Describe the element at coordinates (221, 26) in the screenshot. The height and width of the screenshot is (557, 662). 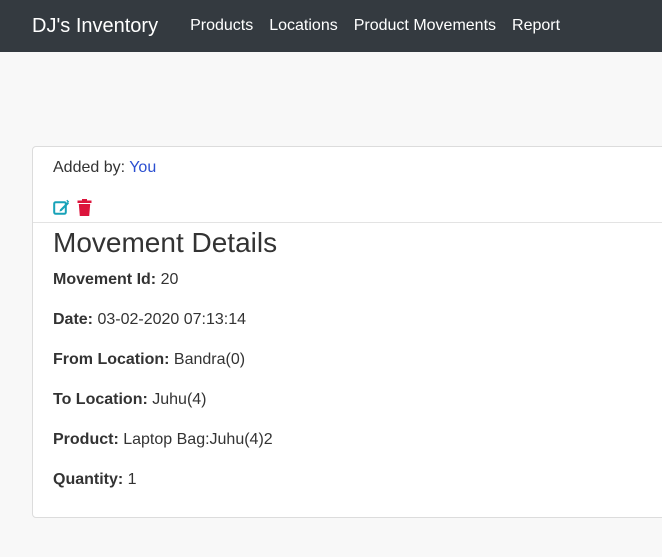
I see `nav-link-products: Products` at that location.